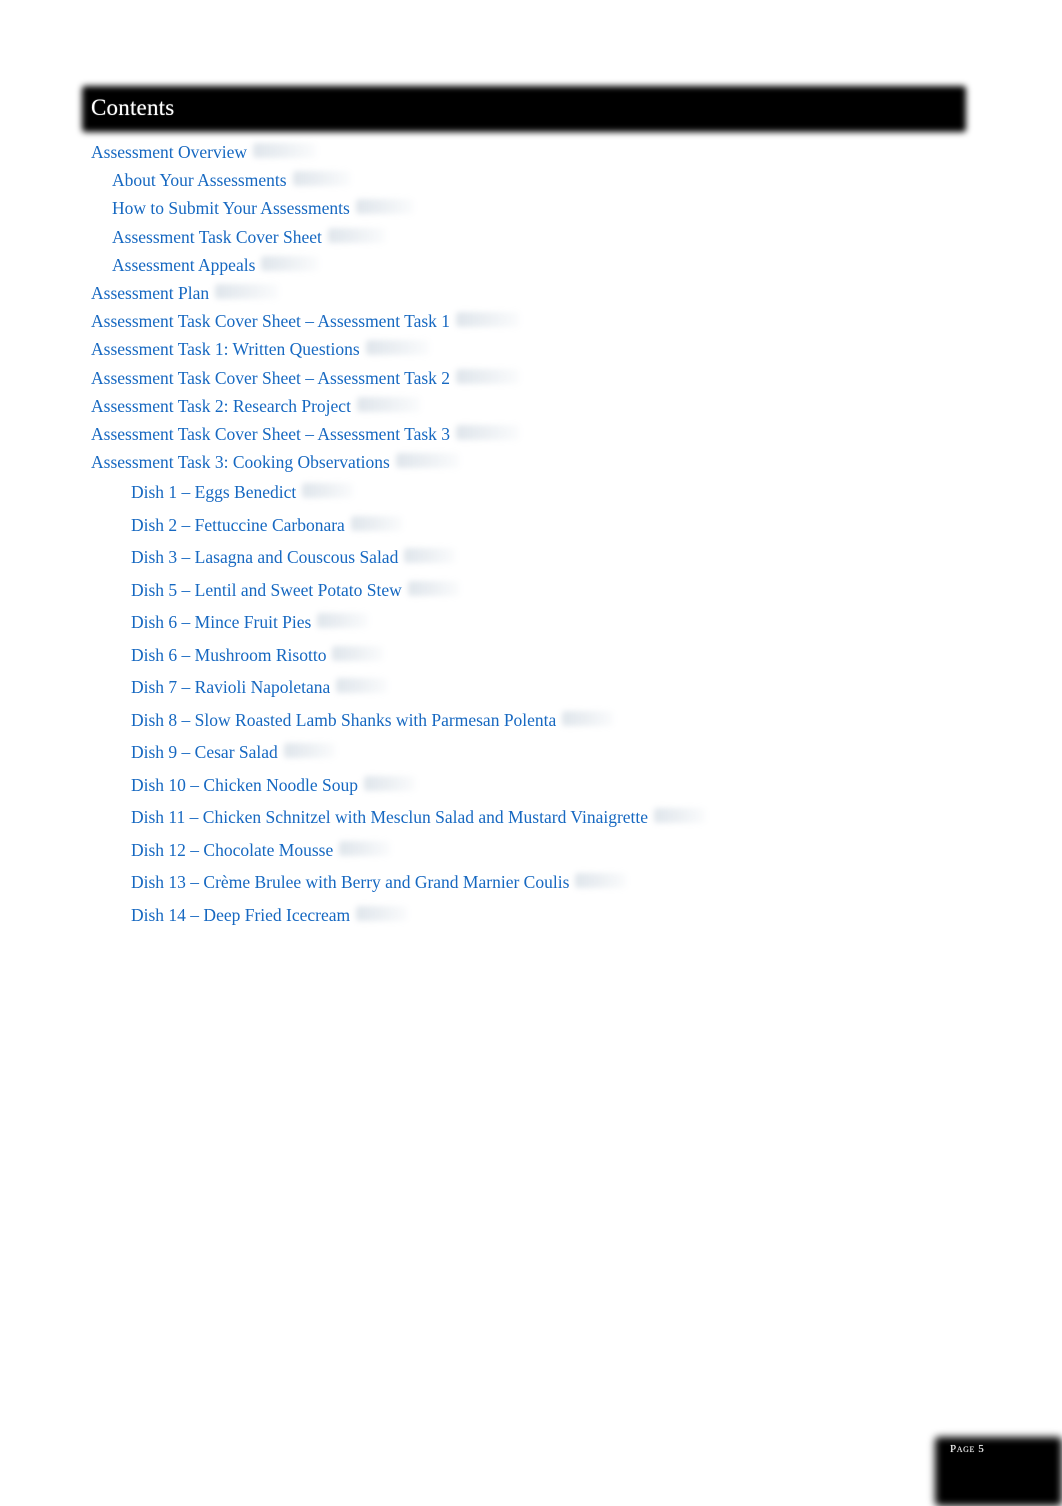 The height and width of the screenshot is (1506, 1062). I want to click on page-number: Page 5, so click(967, 1449).